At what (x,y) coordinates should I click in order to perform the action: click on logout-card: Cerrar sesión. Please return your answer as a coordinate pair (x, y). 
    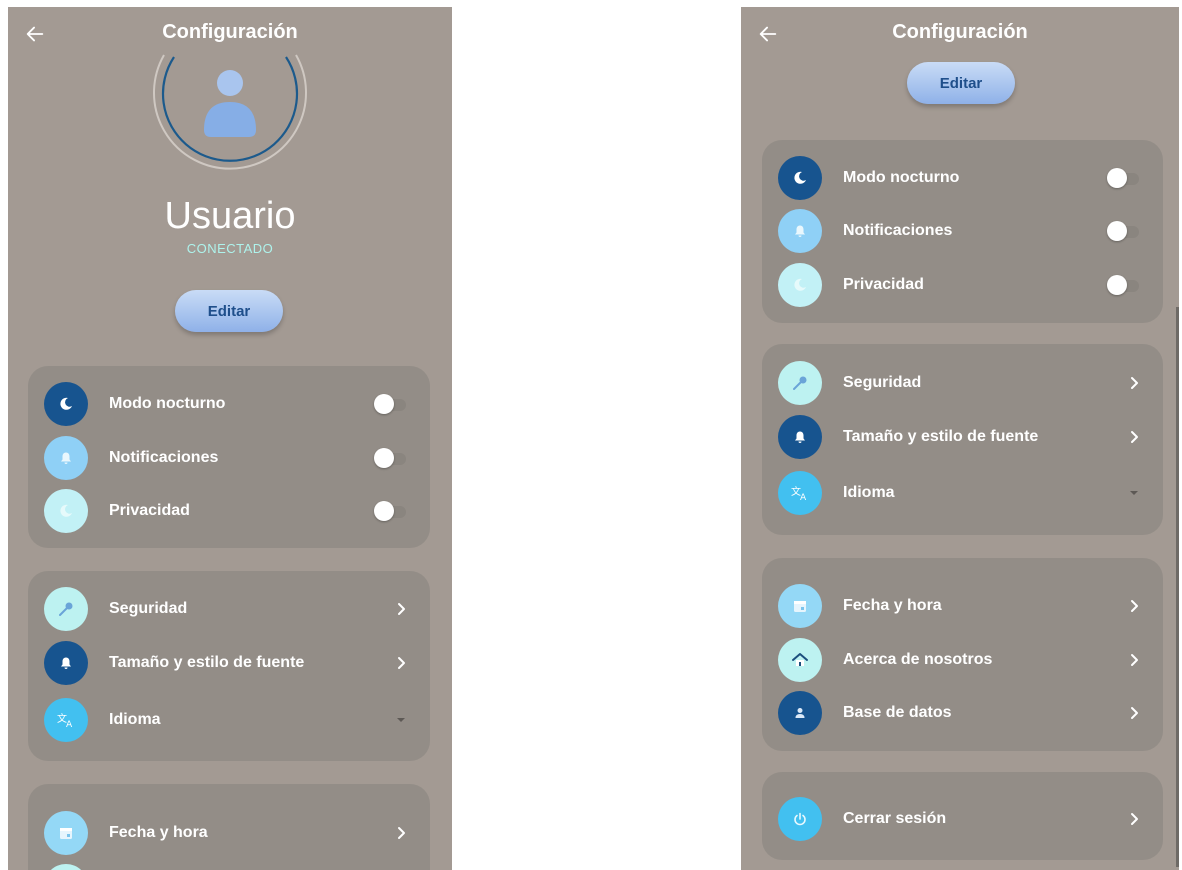
    Looking at the image, I should click on (962, 816).